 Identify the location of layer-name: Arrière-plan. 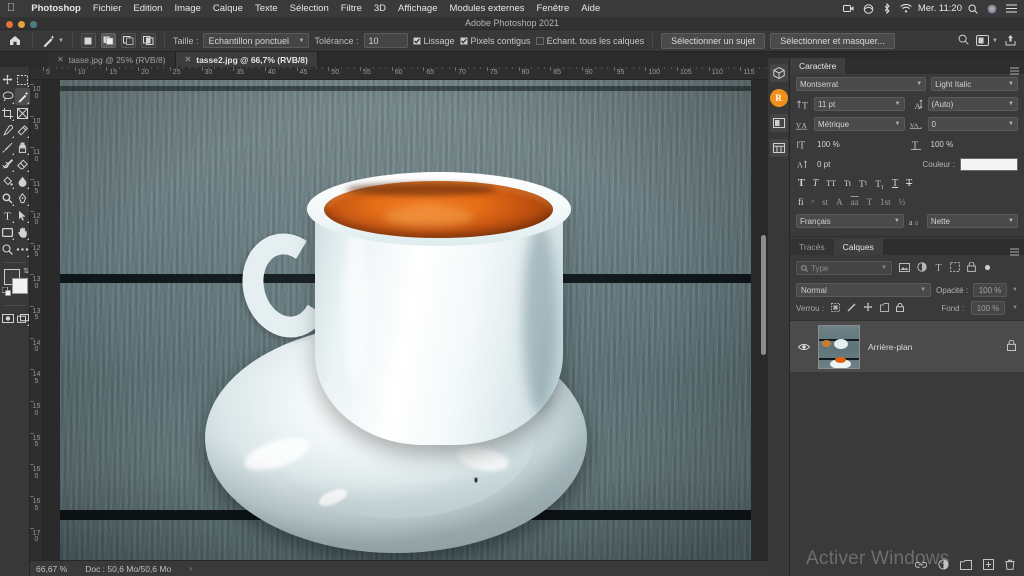
(933, 347).